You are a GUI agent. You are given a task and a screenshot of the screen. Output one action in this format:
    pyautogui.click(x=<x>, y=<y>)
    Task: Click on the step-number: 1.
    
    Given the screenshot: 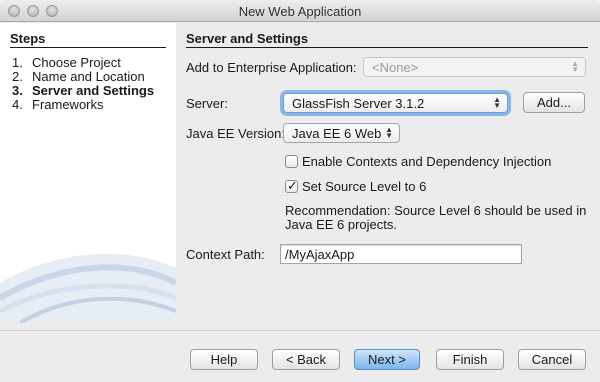 What is the action you would take?
    pyautogui.click(x=17, y=62)
    